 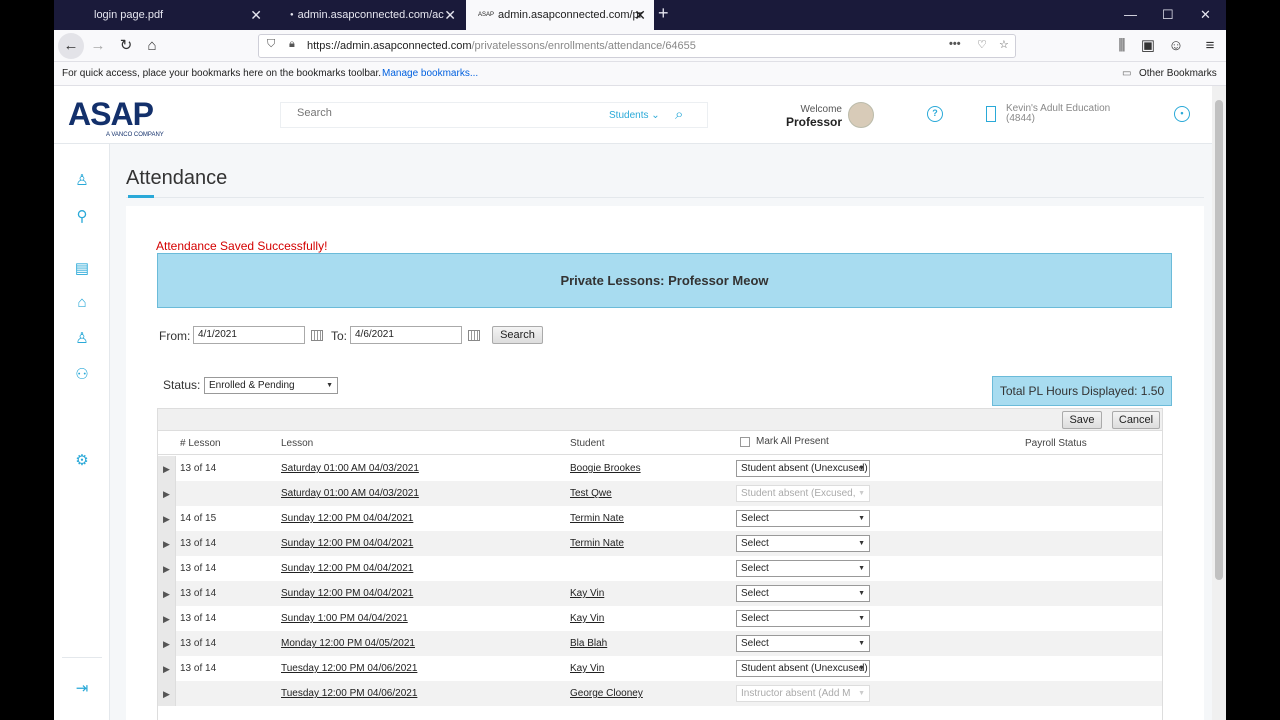 I want to click on student-link: Boogie Brookes, so click(x=605, y=468).